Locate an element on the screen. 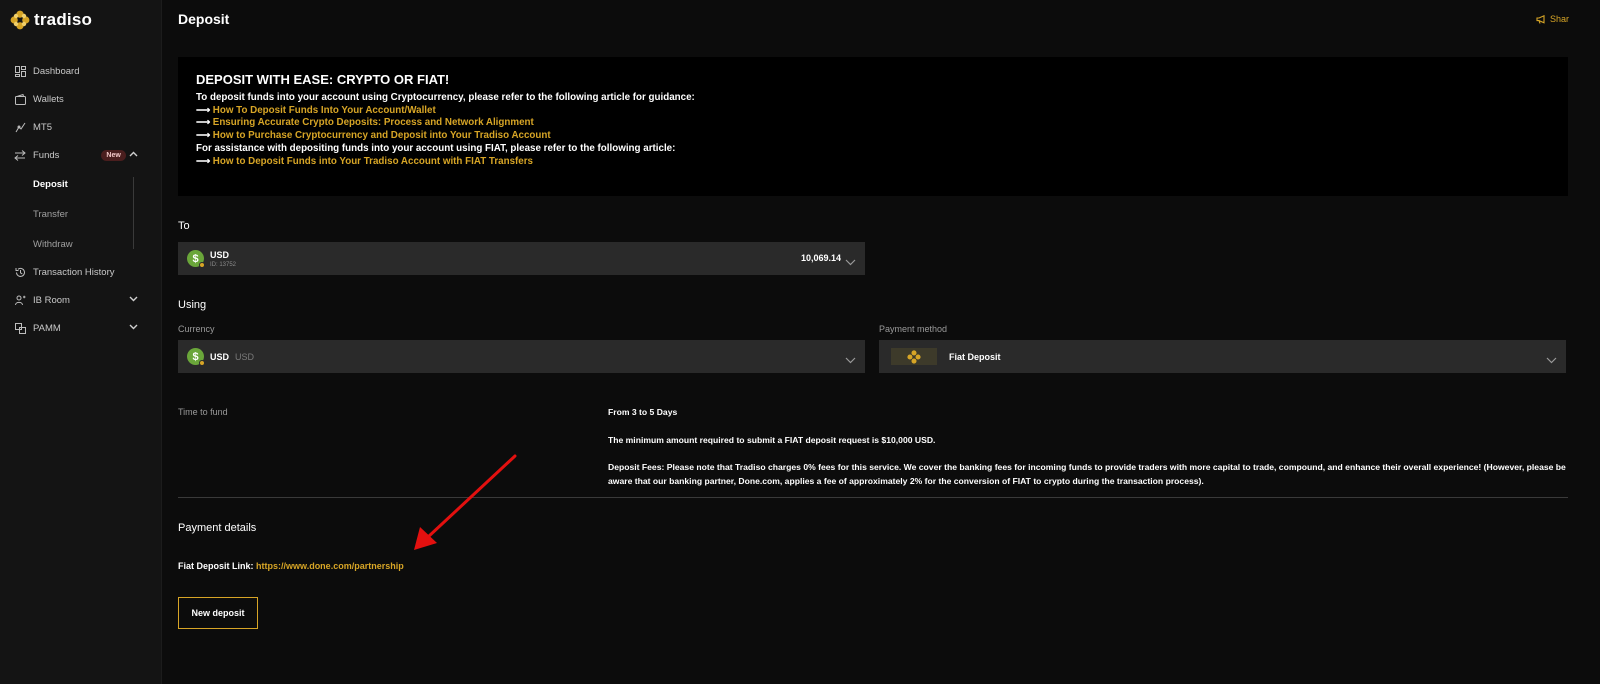  currency-value: USD is located at coordinates (220, 356).